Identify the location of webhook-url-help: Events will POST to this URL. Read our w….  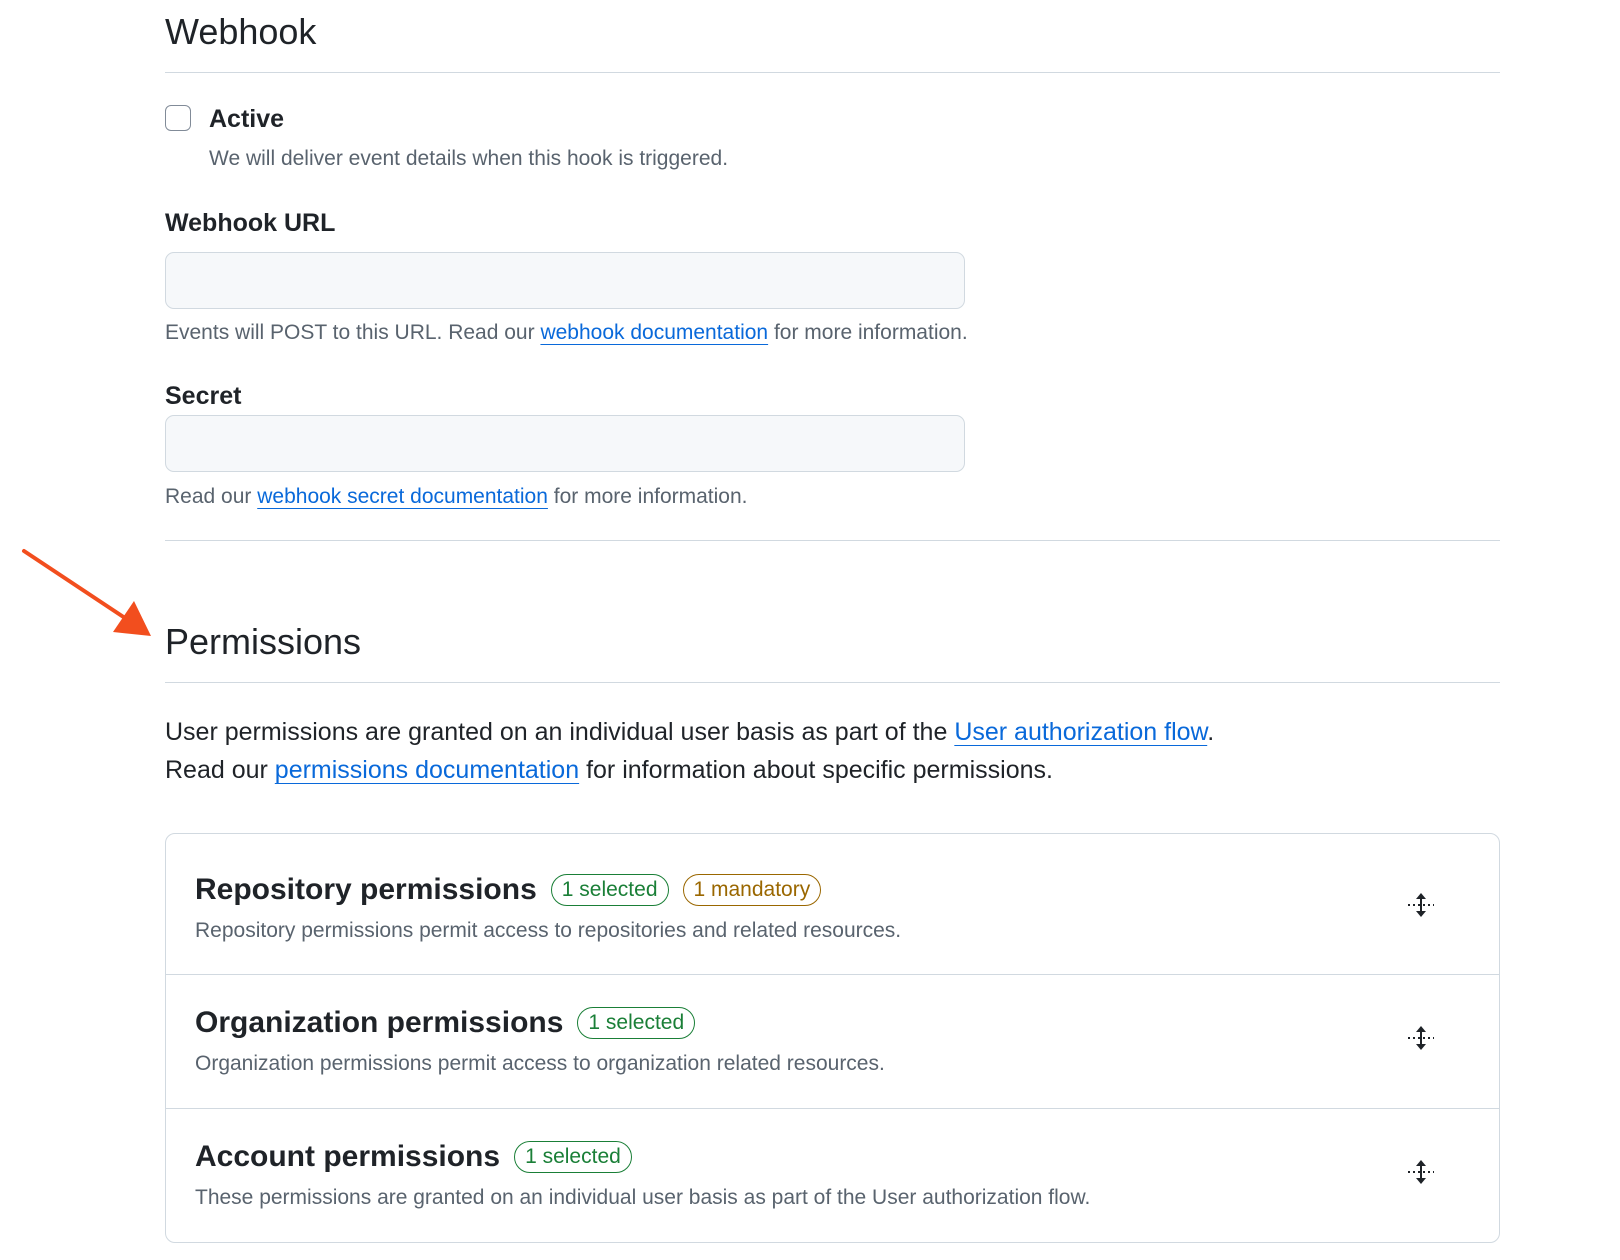
(566, 333).